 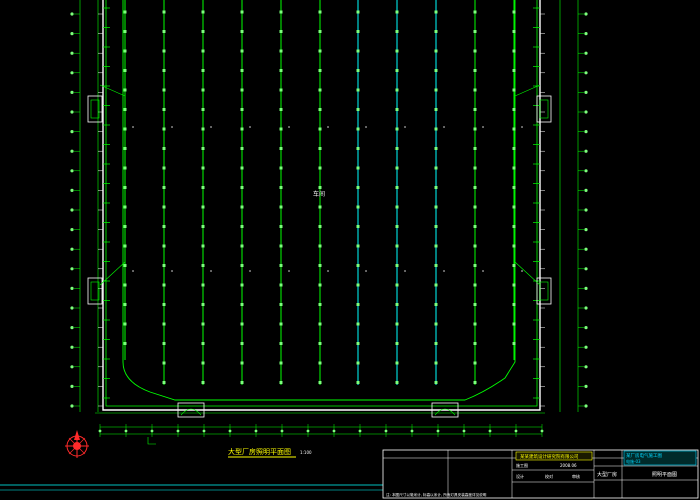 What do you see at coordinates (633, 461) in the screenshot?
I see `title-sheet-no: 电施-03` at bounding box center [633, 461].